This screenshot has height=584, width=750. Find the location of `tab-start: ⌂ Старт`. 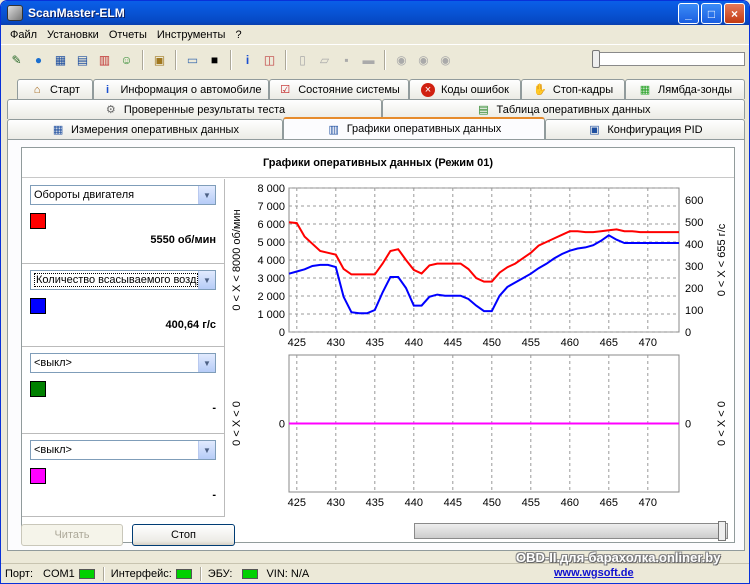

tab-start: ⌂ Старт is located at coordinates (55, 89).